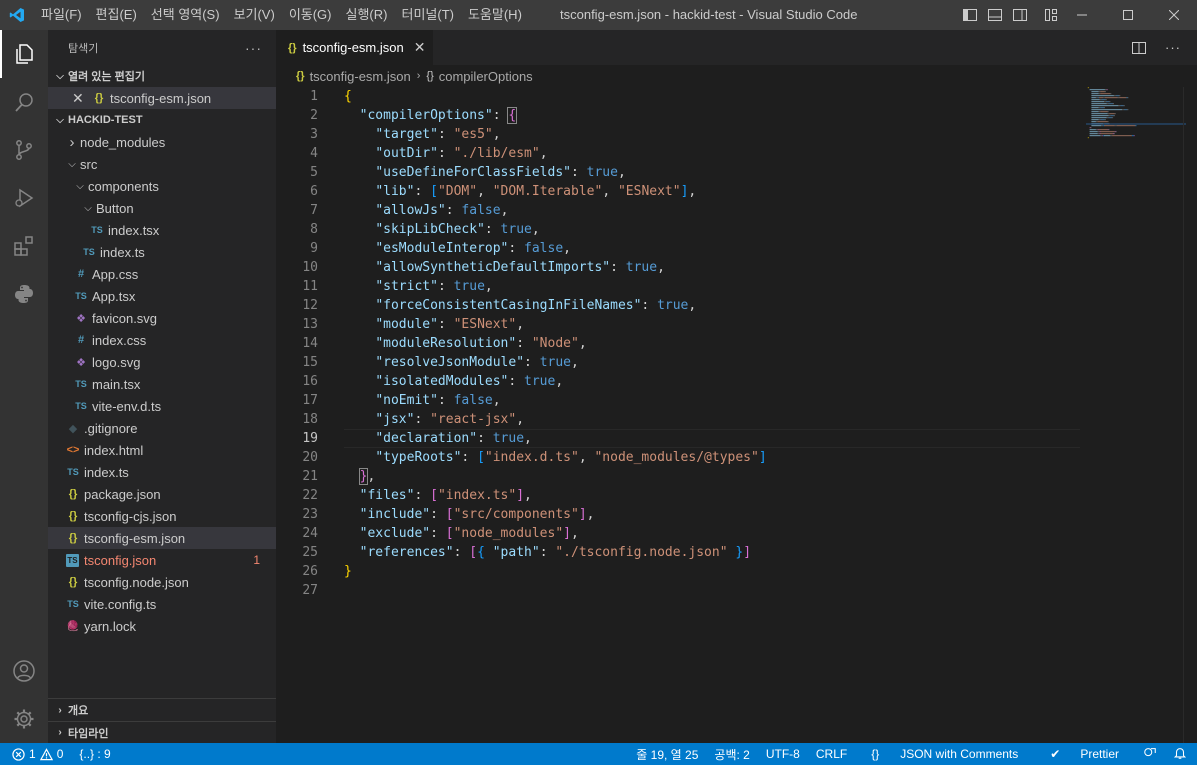 The width and height of the screenshot is (1197, 765). I want to click on account-icon, so click(24, 671).